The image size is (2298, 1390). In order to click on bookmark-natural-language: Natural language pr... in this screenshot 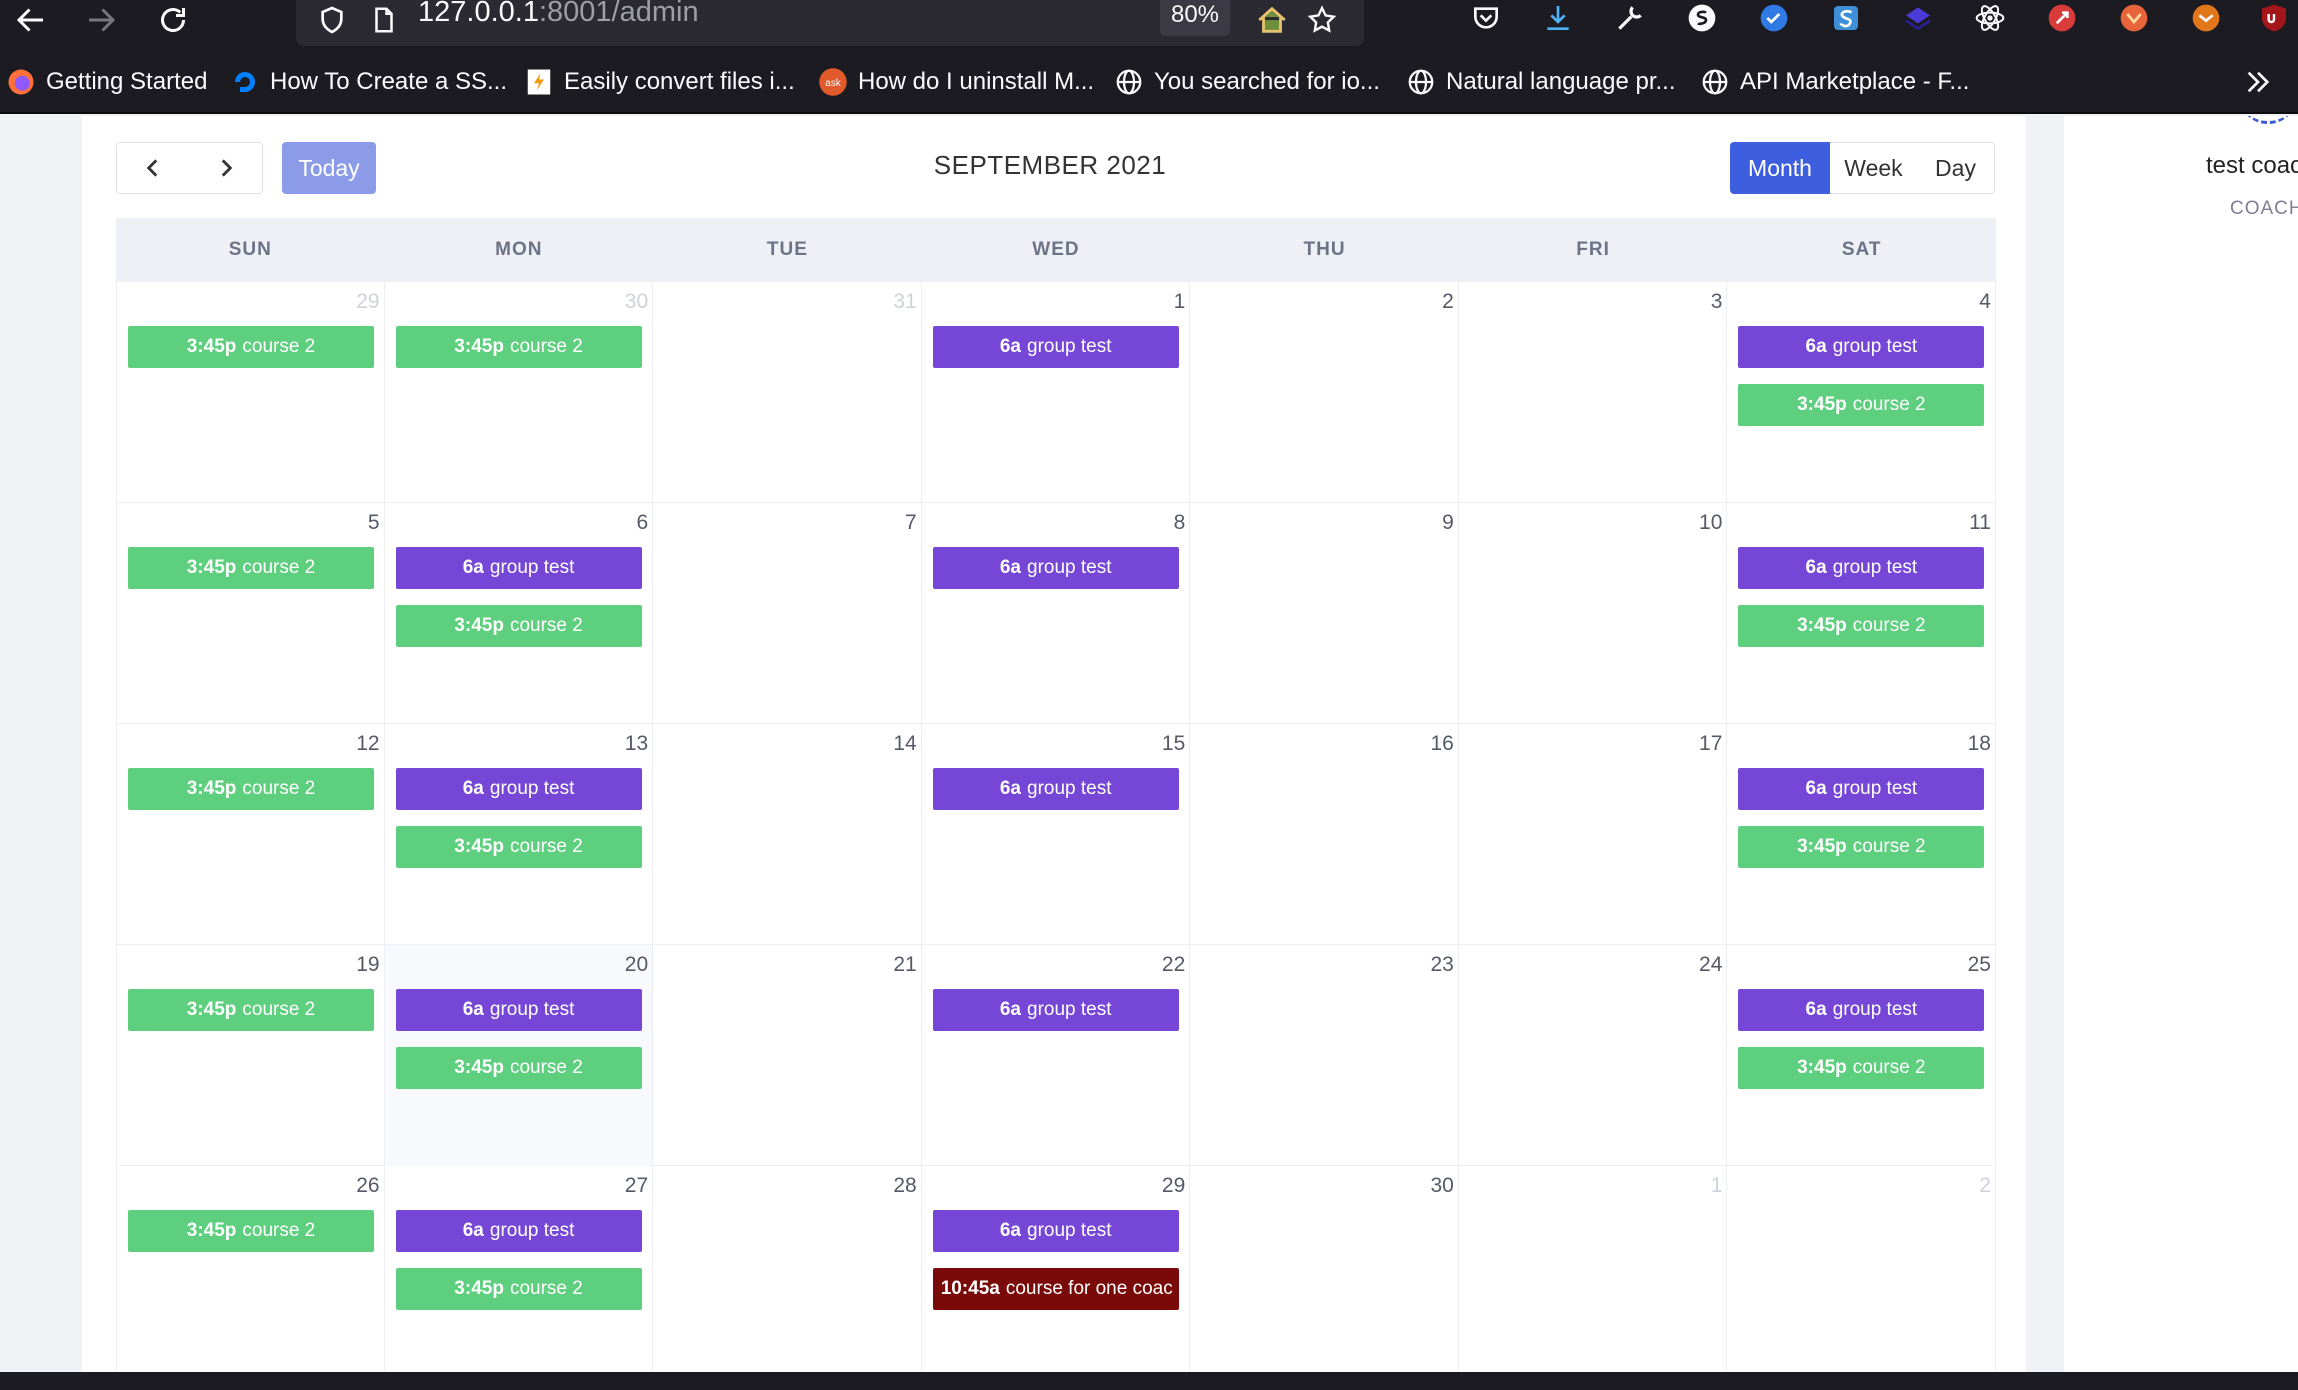, I will do `click(1541, 82)`.